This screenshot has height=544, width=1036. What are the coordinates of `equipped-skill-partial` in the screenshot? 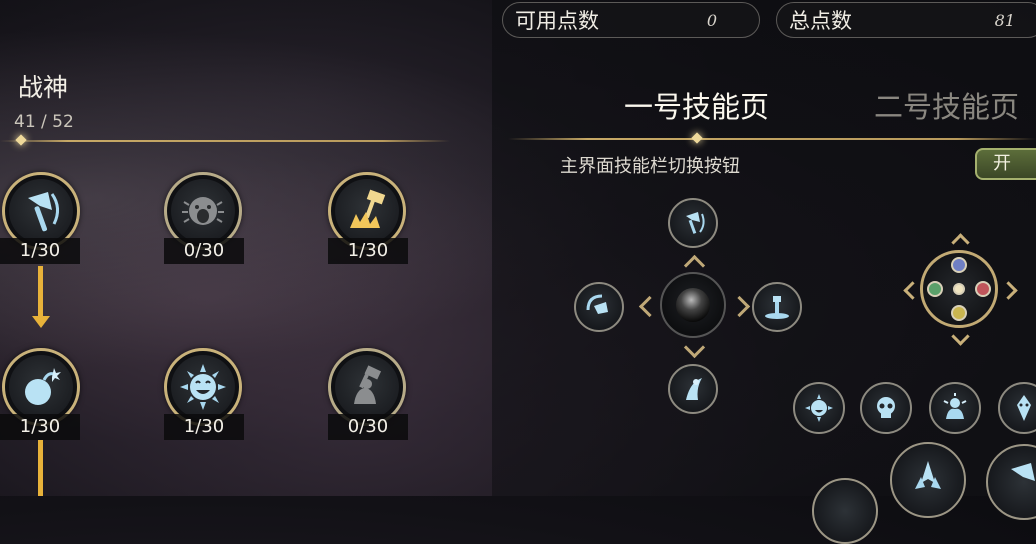 It's located at (845, 511).